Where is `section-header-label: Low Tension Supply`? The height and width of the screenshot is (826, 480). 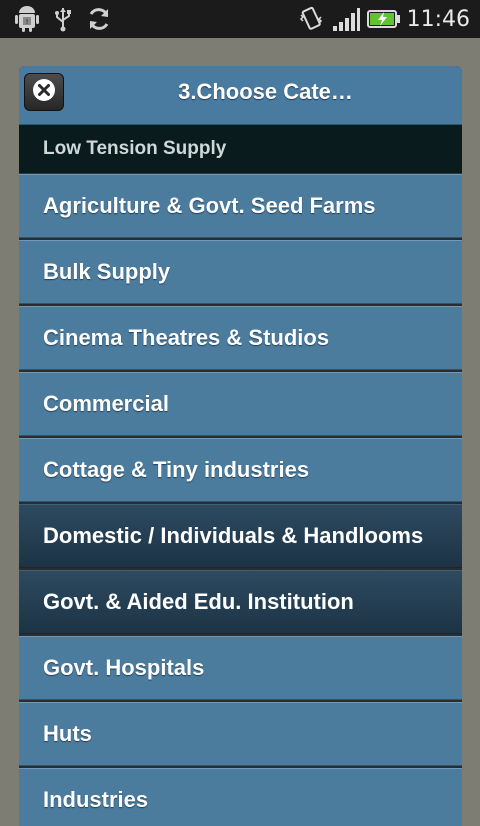 section-header-label: Low Tension Supply is located at coordinates (135, 148).